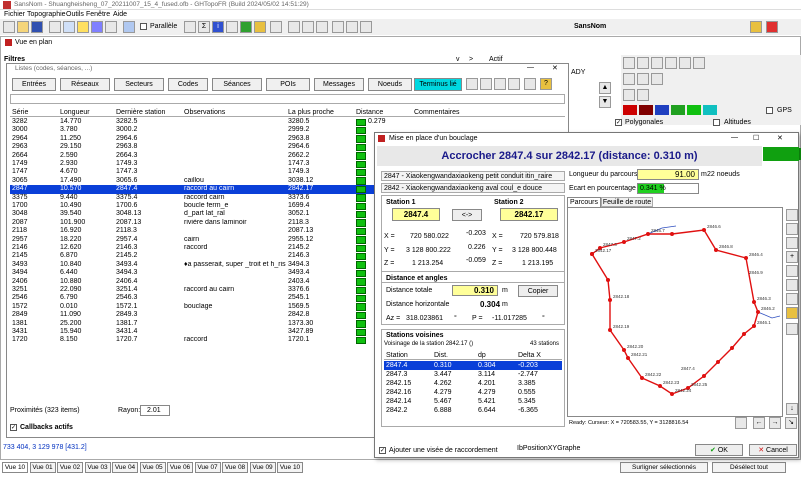 This screenshot has width=801, height=482. What do you see at coordinates (287, 99) in the screenshot?
I see `filter-input` at bounding box center [287, 99].